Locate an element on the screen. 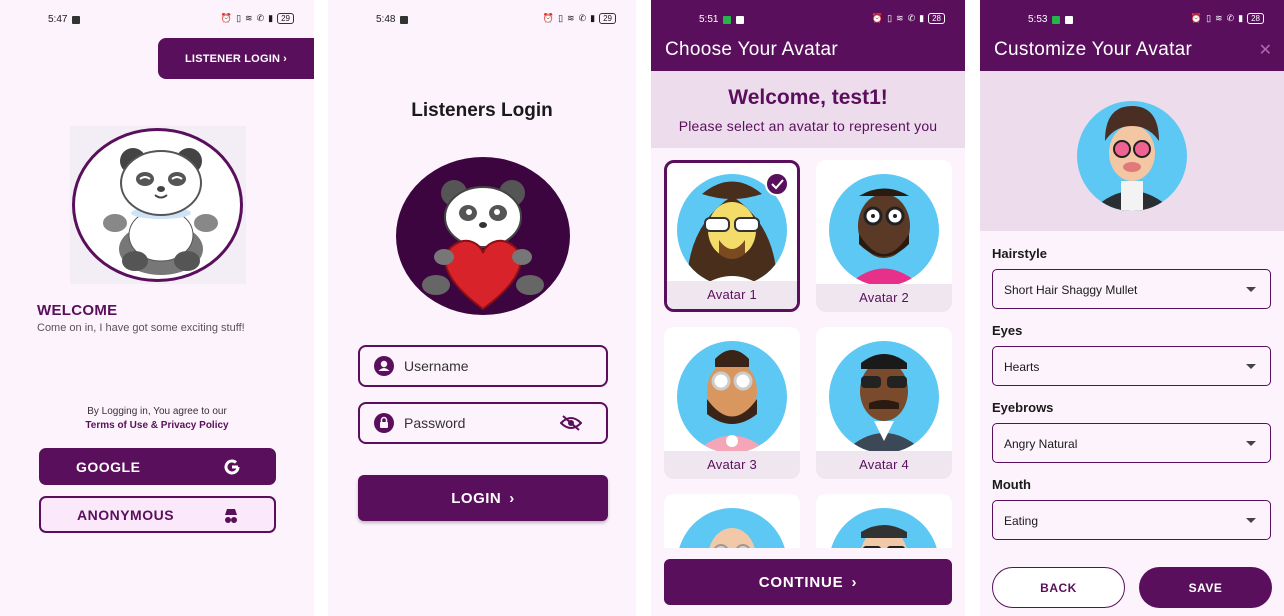 The width and height of the screenshot is (1284, 616). terms-privacy-link: Terms of Use & Privacy Policy is located at coordinates (157, 425).